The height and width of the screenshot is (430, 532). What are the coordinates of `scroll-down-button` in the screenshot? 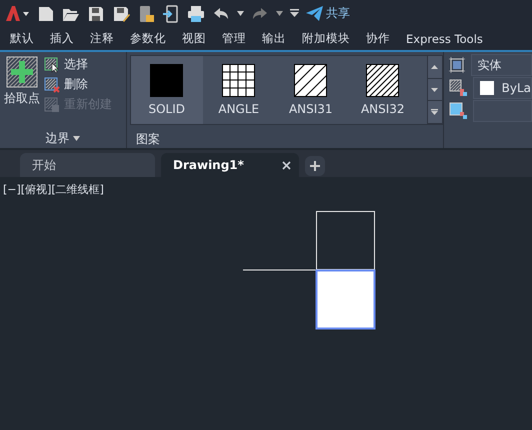 It's located at (435, 90).